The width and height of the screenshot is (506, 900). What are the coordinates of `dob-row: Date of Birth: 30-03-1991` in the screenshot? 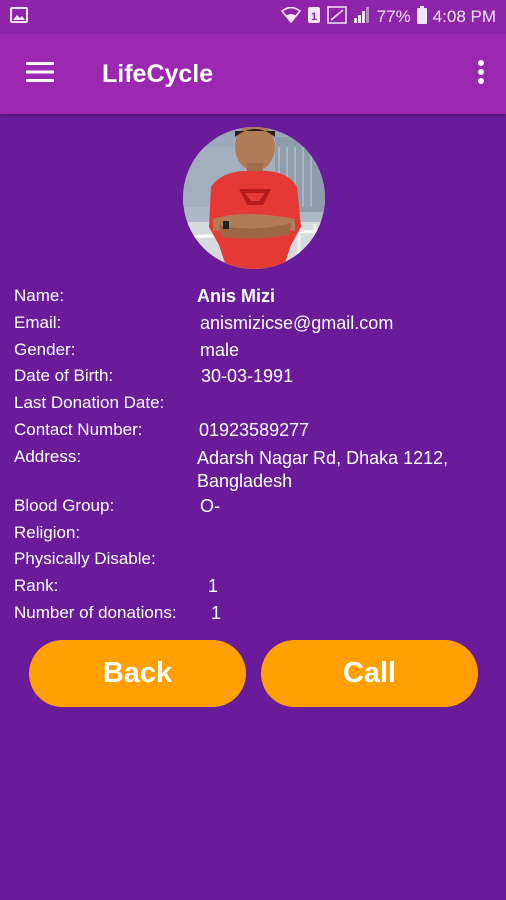 It's located at (254, 377).